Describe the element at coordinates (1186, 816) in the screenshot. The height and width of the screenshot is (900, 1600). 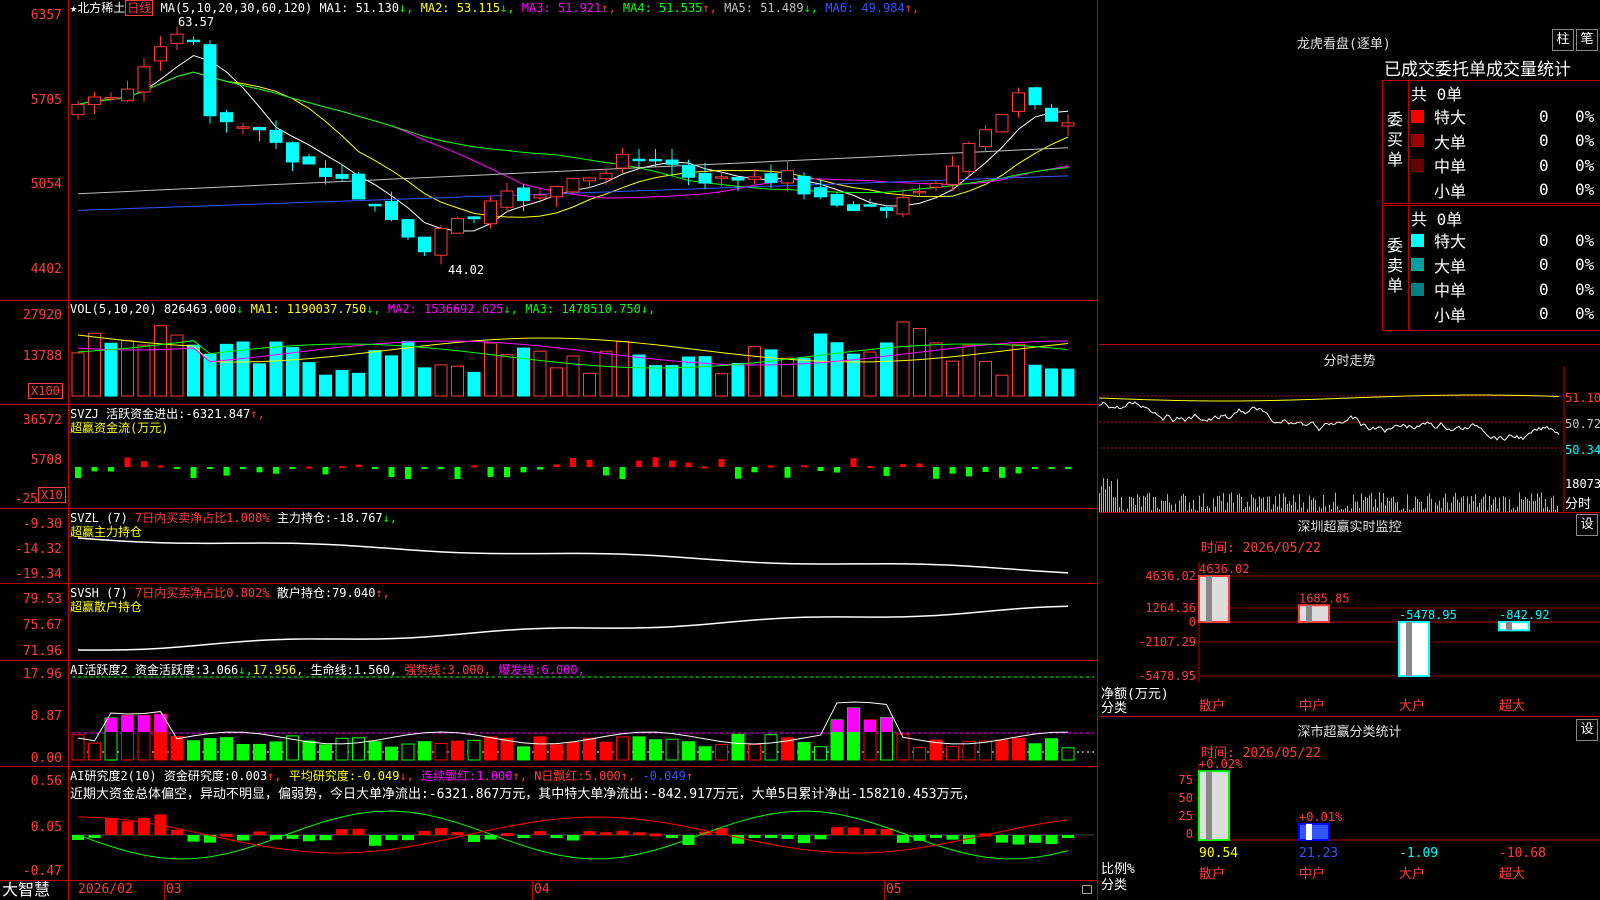
I see `classify-yaxis-label: 25` at that location.